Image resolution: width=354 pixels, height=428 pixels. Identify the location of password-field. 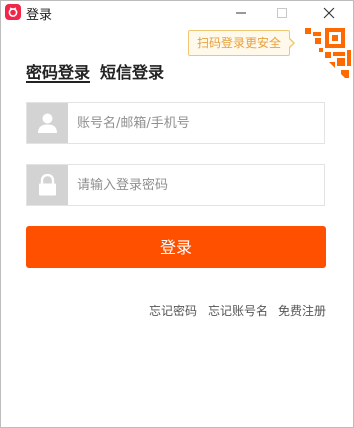
(176, 185).